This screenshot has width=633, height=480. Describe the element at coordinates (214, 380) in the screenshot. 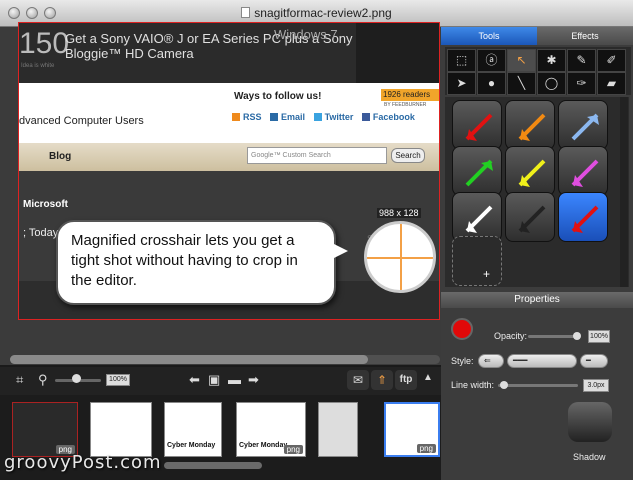

I see `inbox-icon: ▣` at that location.